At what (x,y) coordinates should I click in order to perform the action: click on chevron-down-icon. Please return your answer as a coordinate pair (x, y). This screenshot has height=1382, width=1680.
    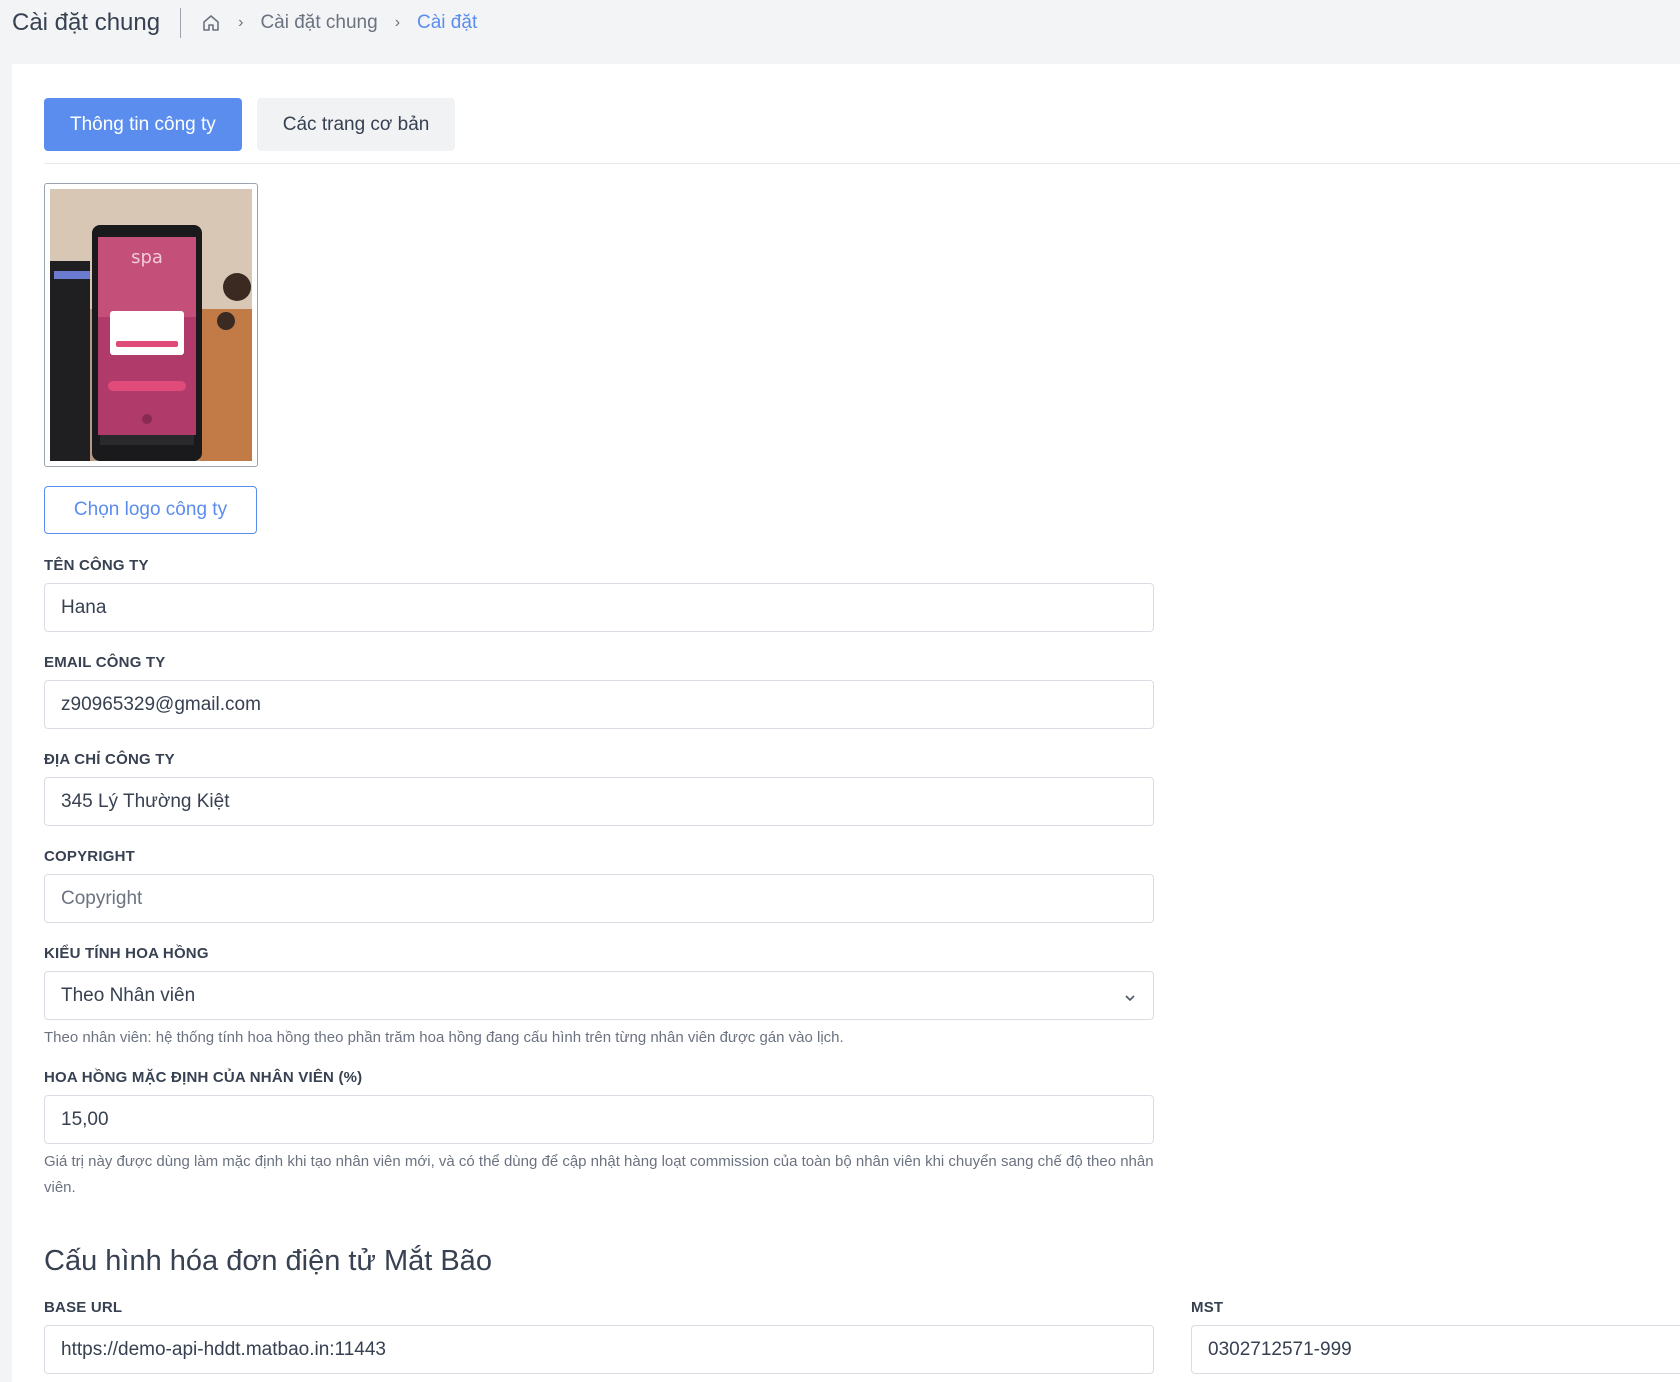
    Looking at the image, I should click on (1130, 996).